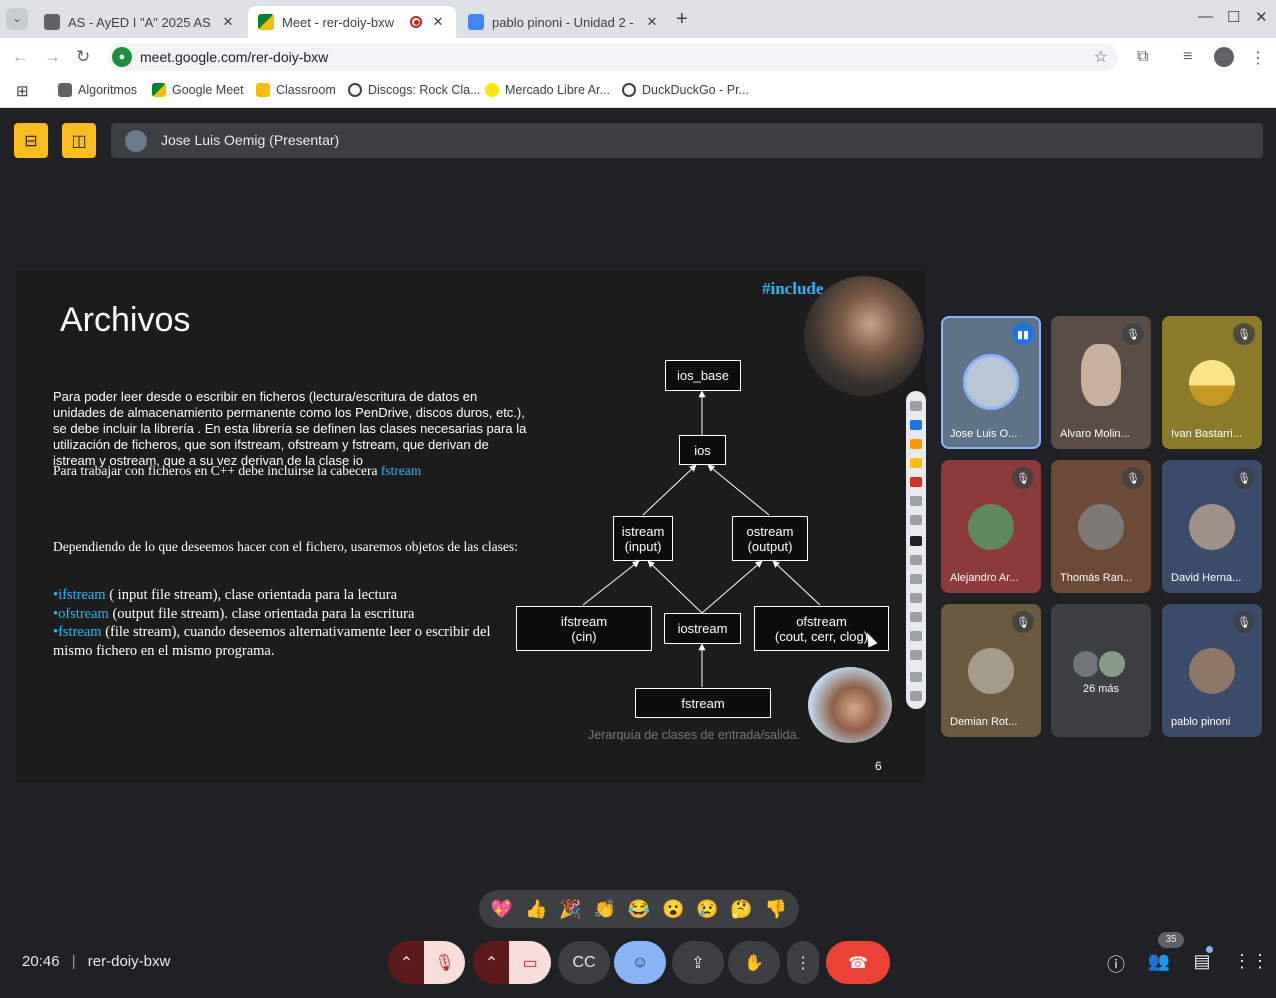  Describe the element at coordinates (1202, 961) in the screenshot. I see `chat-icon: ▤` at that location.